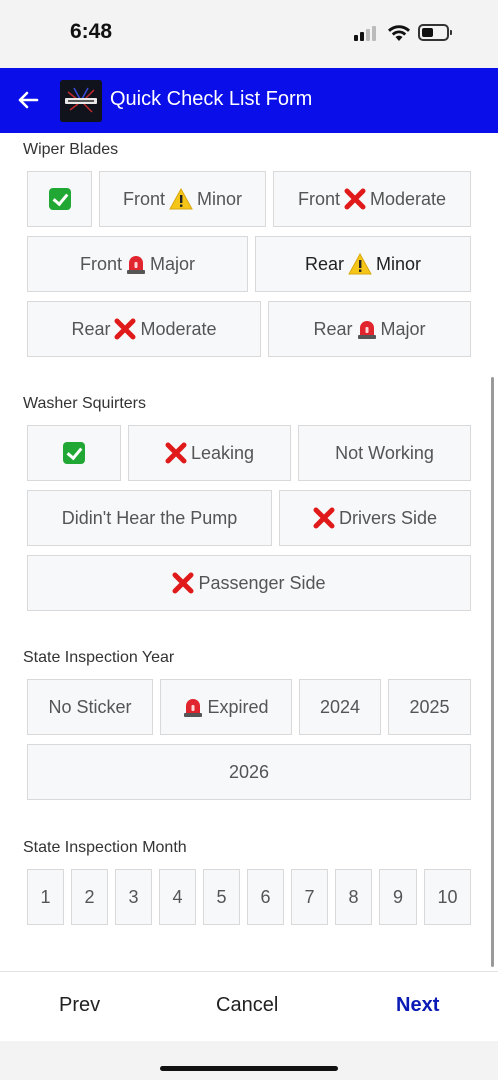 Image resolution: width=498 pixels, height=1080 pixels. Describe the element at coordinates (447, 897) in the screenshot. I see `month-10-option: 10` at that location.